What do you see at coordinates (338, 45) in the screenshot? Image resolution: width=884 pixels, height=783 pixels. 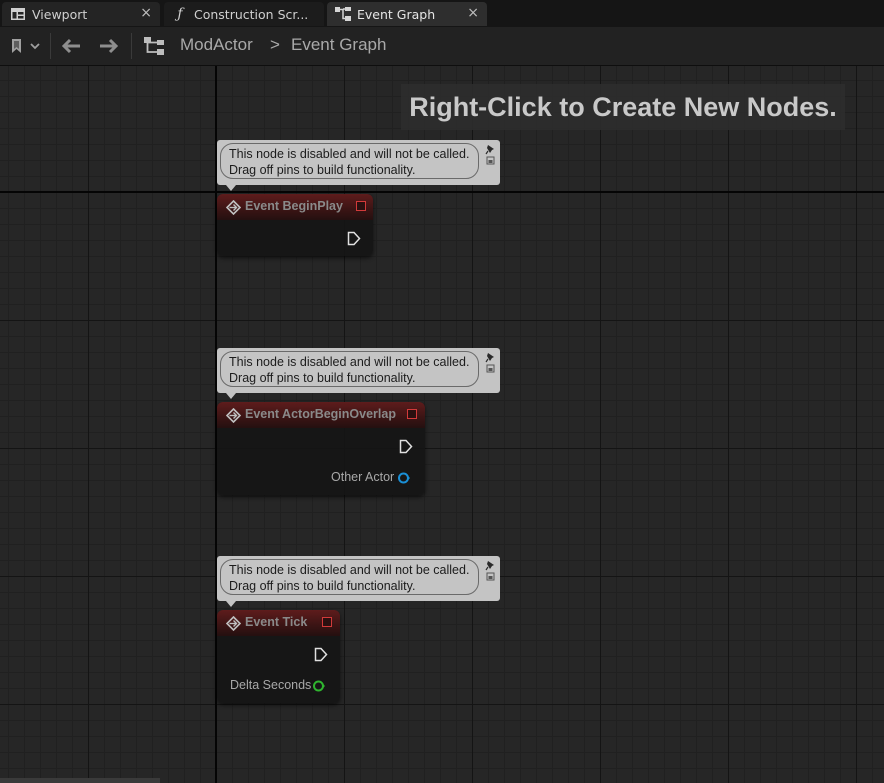 I see `breadcrumb-event-graph: Event Graph` at bounding box center [338, 45].